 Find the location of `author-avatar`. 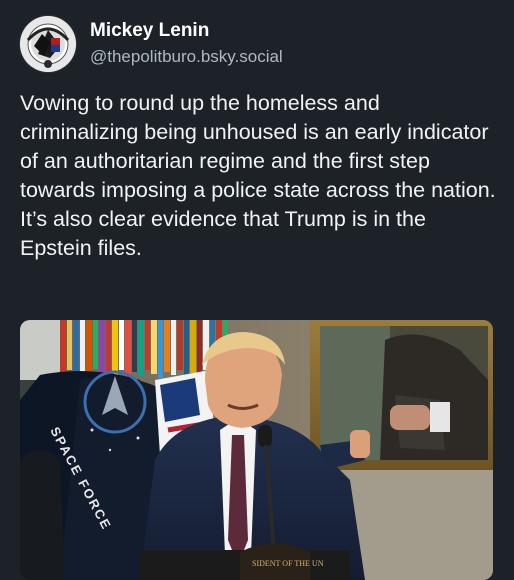

author-avatar is located at coordinates (48, 44).